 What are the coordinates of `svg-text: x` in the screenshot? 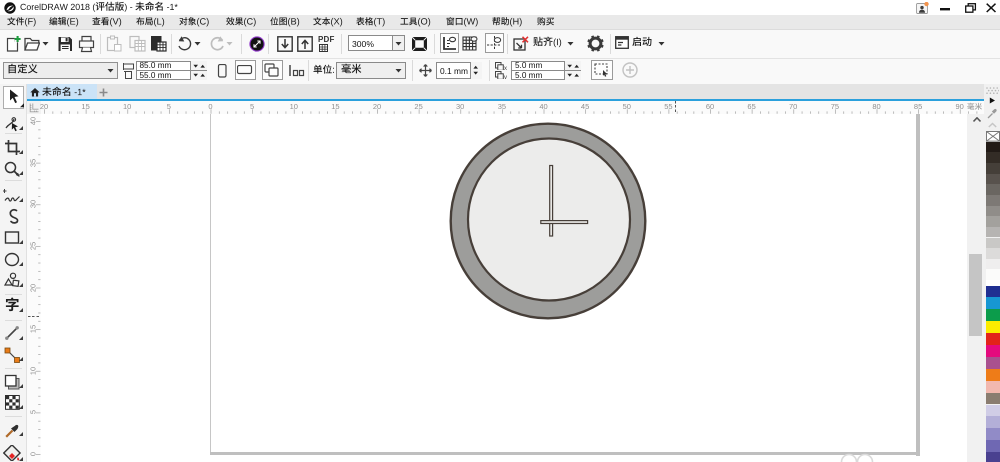 It's located at (505, 68).